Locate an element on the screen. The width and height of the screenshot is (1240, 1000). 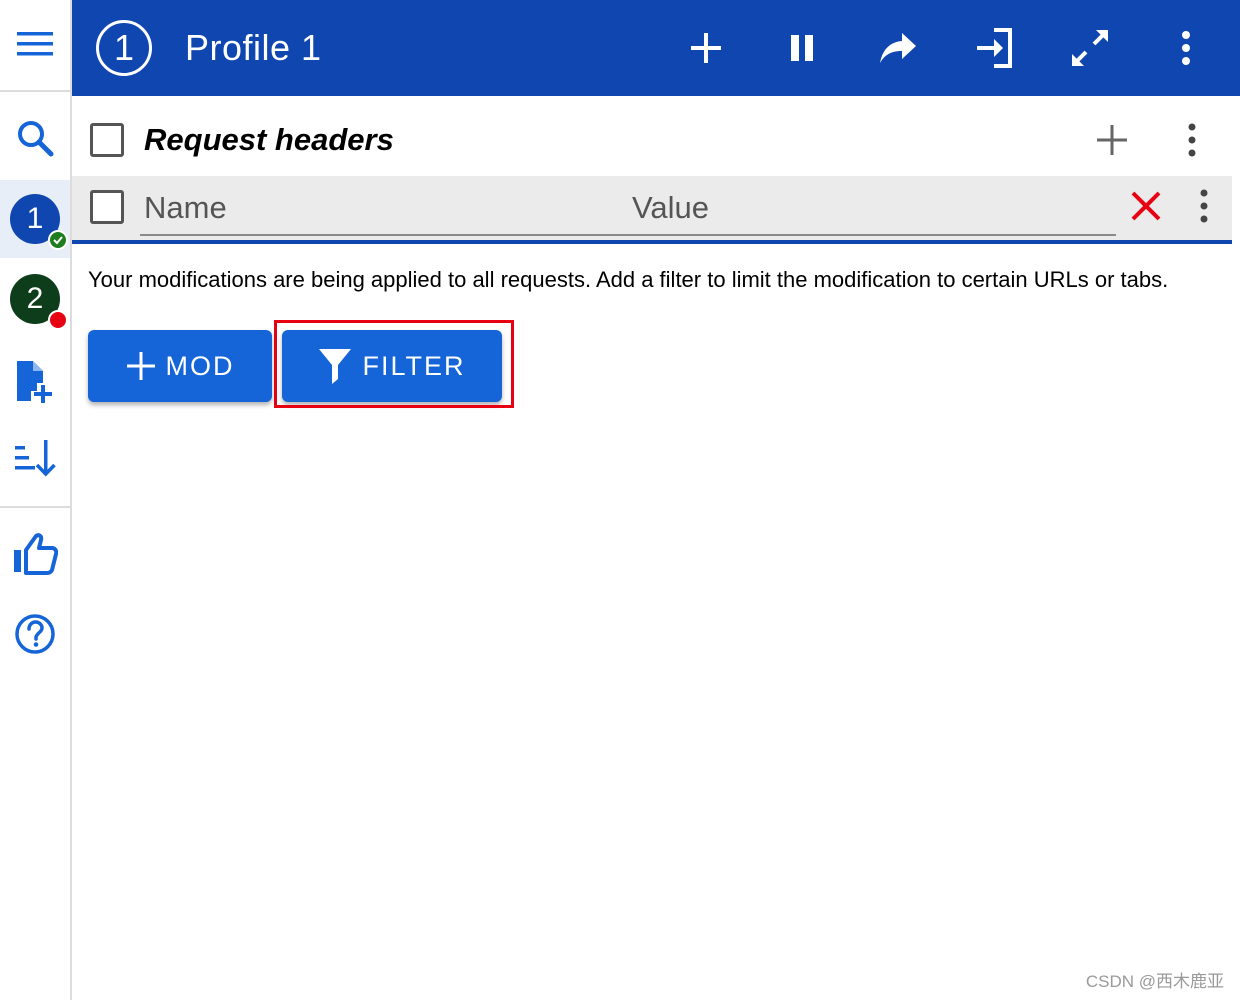
sort-icon is located at coordinates (35, 458).